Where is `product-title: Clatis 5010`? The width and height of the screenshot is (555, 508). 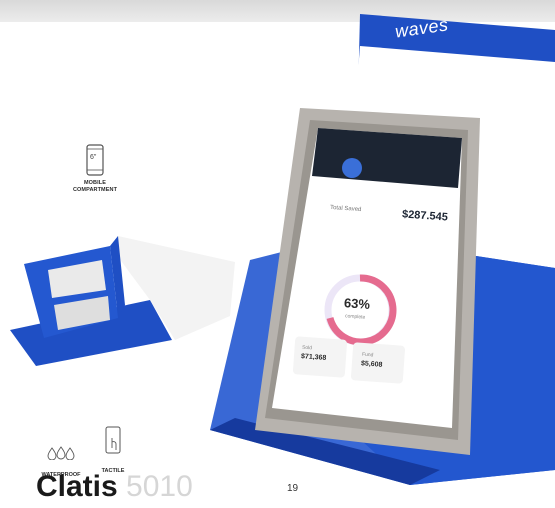 product-title: Clatis 5010 is located at coordinates (114, 487).